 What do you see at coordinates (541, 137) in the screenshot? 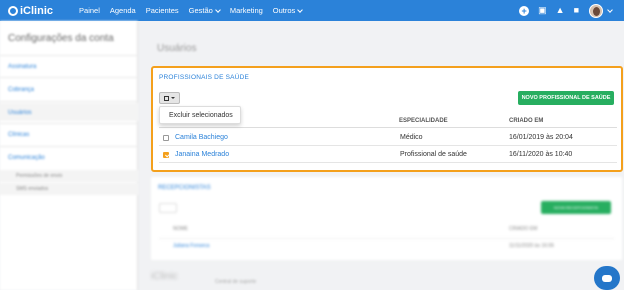
I see `created-cell: 16/01/2019 às 20:04` at bounding box center [541, 137].